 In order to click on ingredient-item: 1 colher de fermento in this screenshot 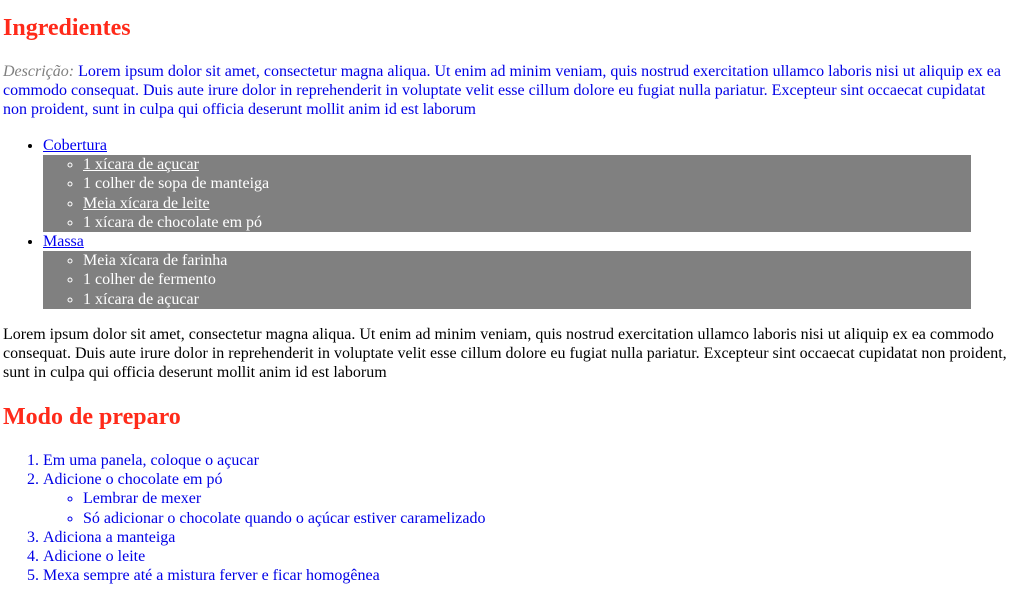, I will do `click(527, 279)`.